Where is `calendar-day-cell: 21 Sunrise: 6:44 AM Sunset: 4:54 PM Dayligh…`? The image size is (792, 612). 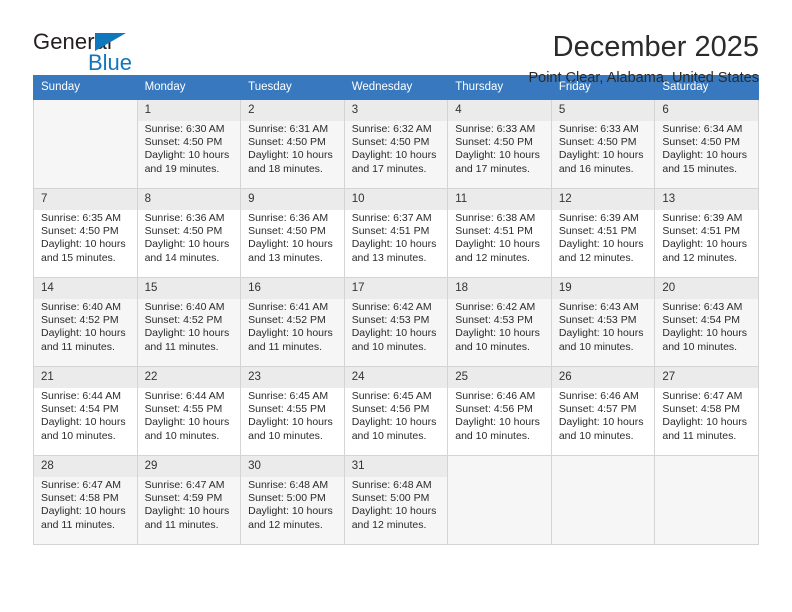
calendar-day-cell: 21 Sunrise: 6:44 AM Sunset: 4:54 PM Dayligh… is located at coordinates (85, 411).